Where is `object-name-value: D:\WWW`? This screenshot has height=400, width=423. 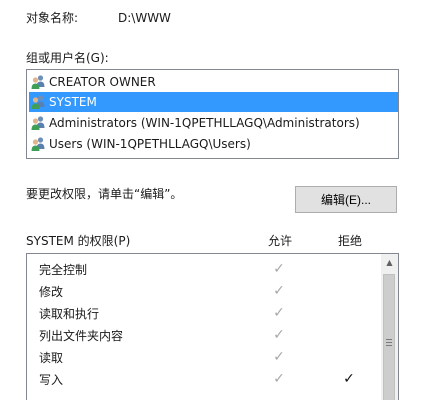
object-name-value: D:\WWW is located at coordinates (144, 18).